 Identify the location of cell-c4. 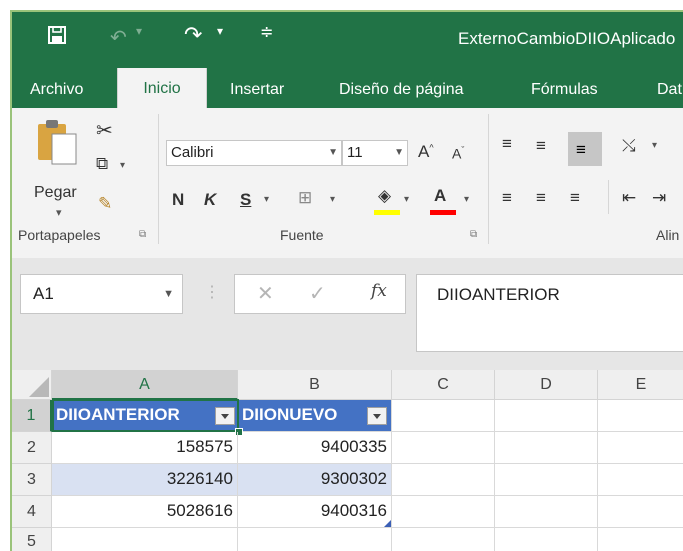
(443, 512).